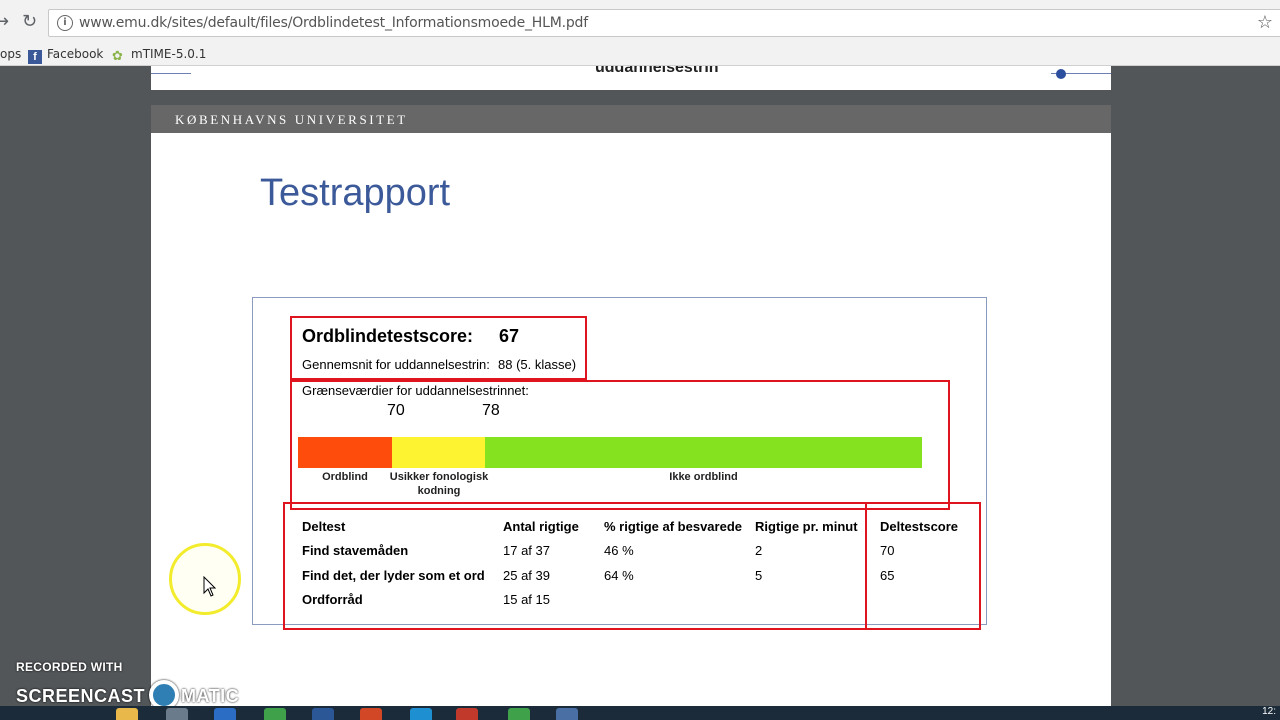 The height and width of the screenshot is (720, 1280). I want to click on threshold-value-1: 70, so click(396, 410).